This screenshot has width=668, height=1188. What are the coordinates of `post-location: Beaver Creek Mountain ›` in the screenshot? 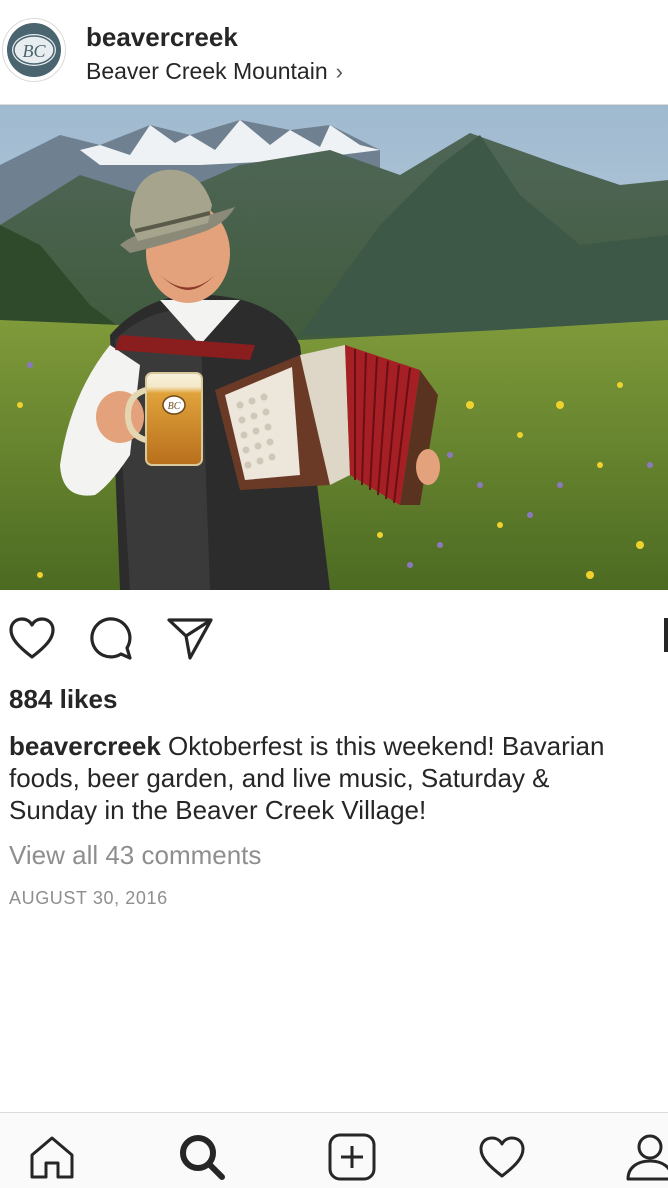 It's located at (214, 71).